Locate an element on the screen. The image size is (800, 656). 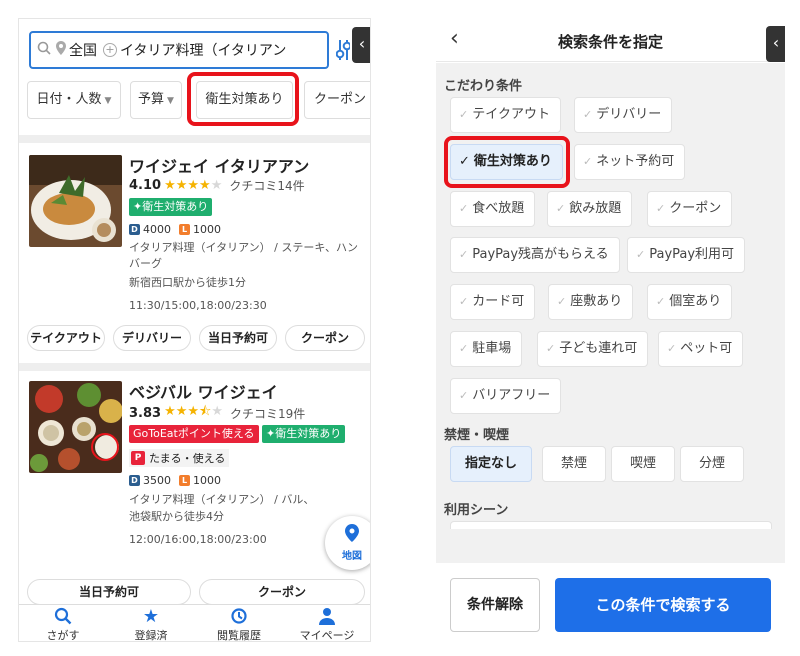
tab-label: さがす is located at coordinates (63, 635).